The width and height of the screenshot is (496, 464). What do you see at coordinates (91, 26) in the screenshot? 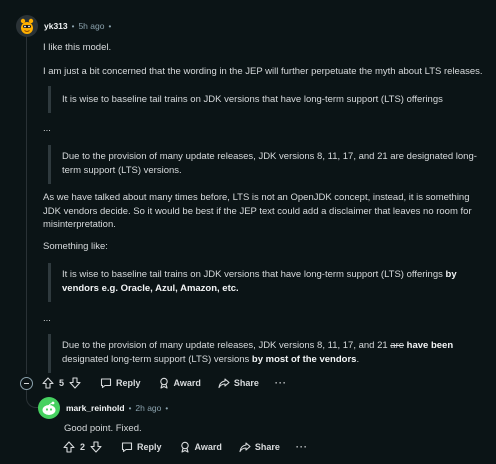
I see `timestamp: 5h ago` at bounding box center [91, 26].